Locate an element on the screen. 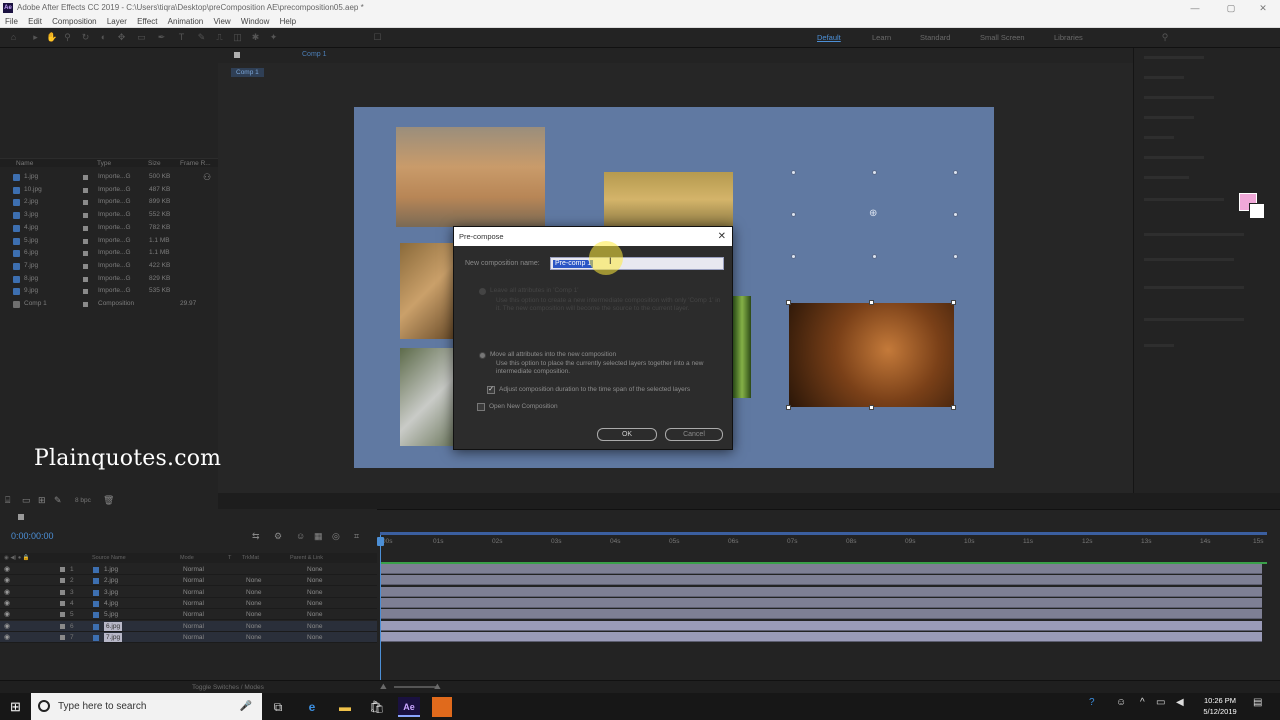  zoom-slider is located at coordinates (416, 687).